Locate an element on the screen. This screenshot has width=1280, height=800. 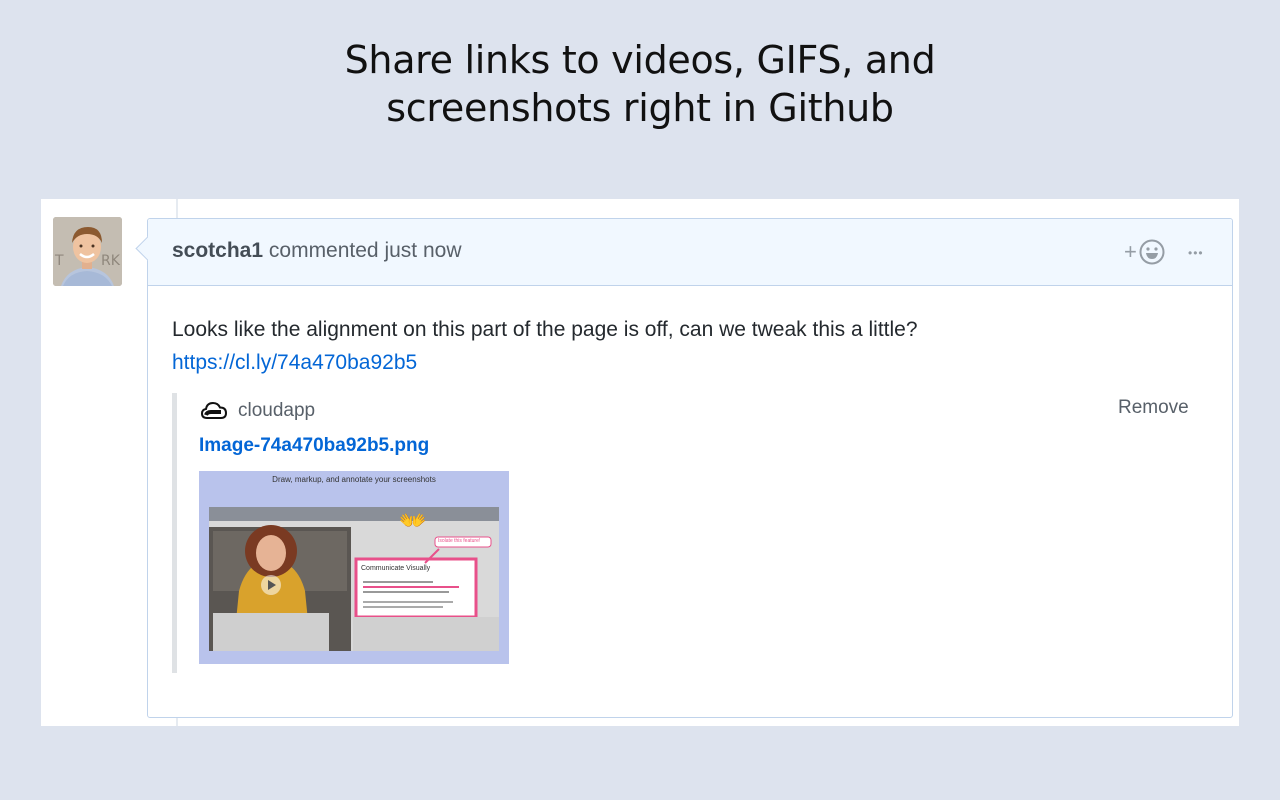
headline-line-1: Share links to videos, GIFS, and is located at coordinates (640, 60).